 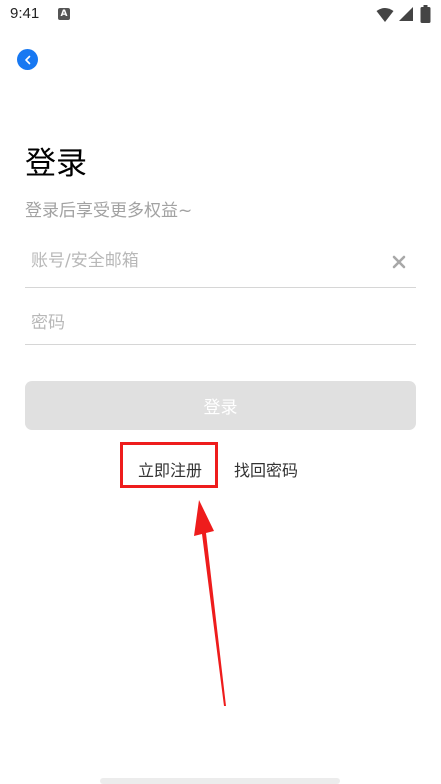 I want to click on password-field, so click(x=220, y=324).